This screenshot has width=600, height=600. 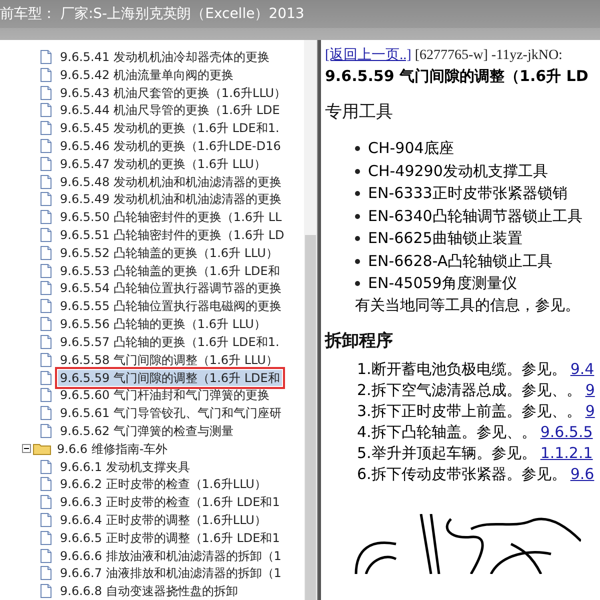 I want to click on back-link: [返回上一页..], so click(x=368, y=55).